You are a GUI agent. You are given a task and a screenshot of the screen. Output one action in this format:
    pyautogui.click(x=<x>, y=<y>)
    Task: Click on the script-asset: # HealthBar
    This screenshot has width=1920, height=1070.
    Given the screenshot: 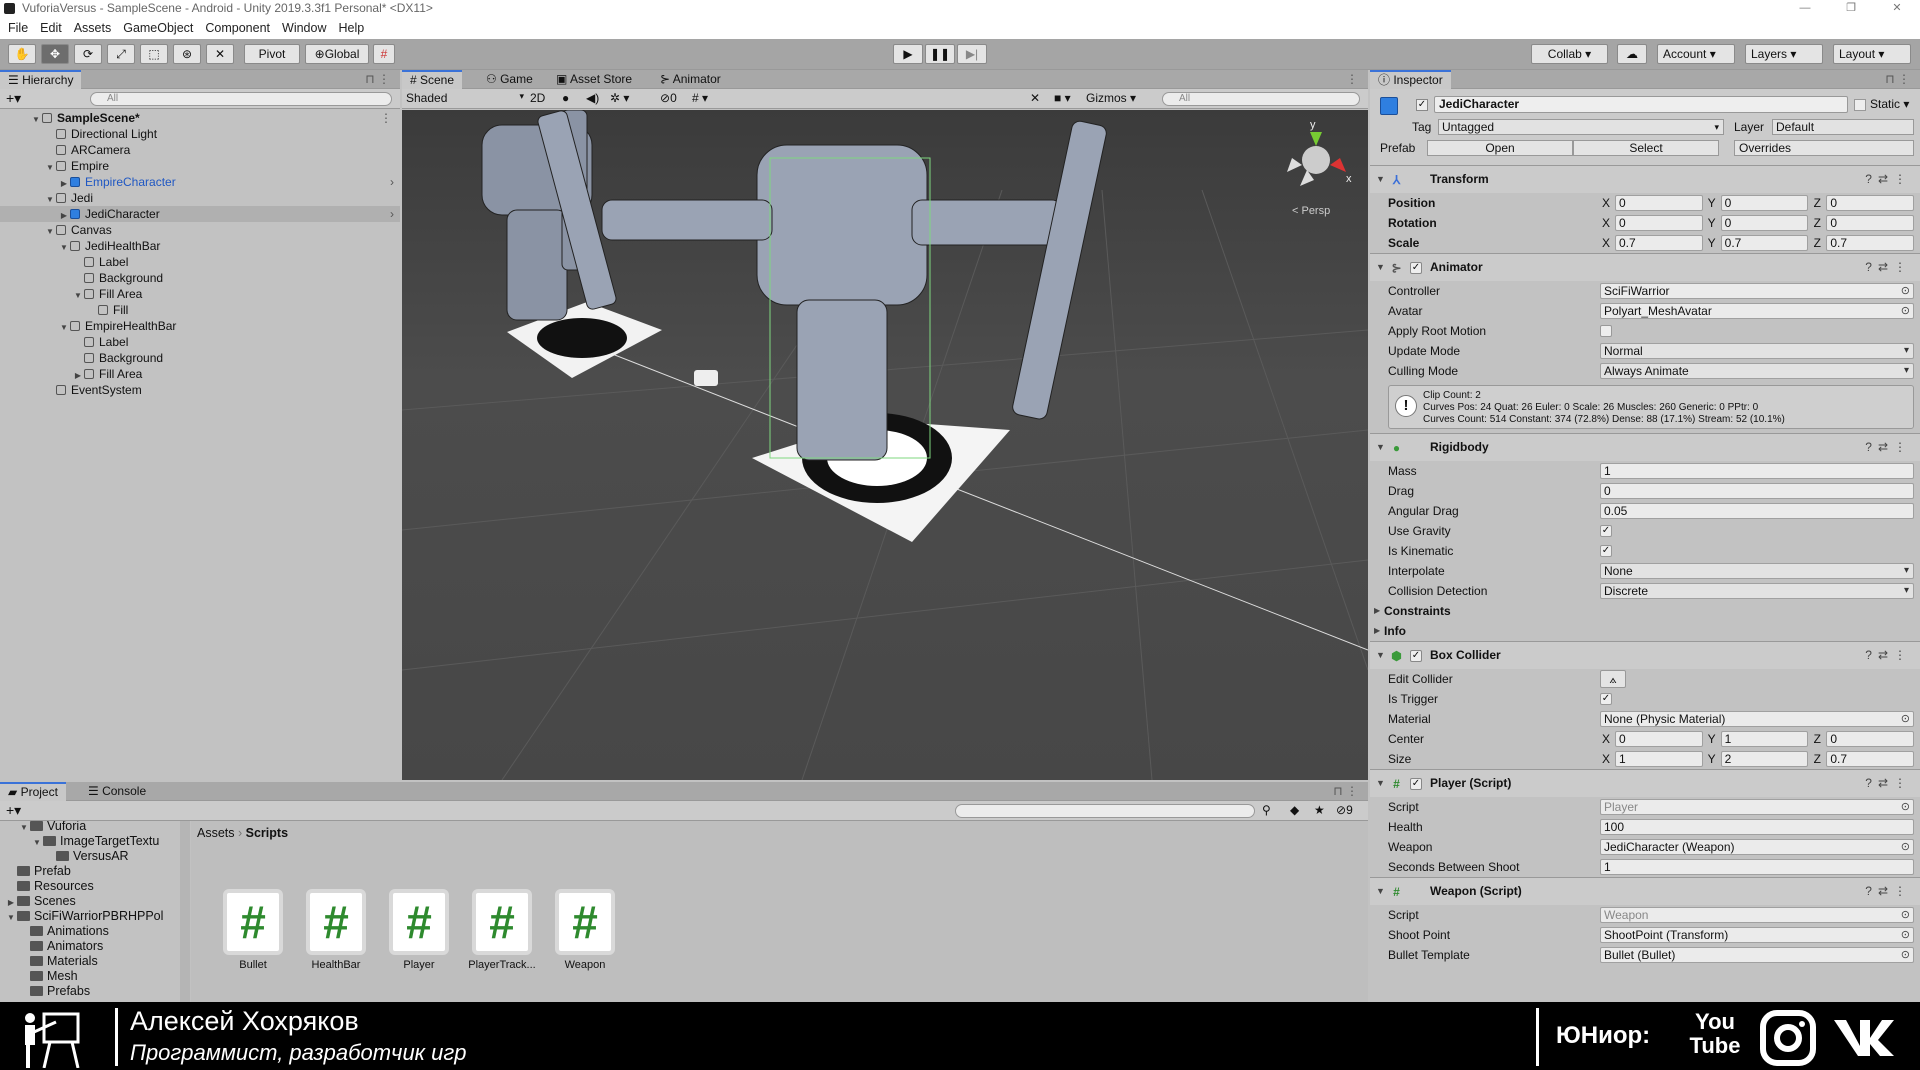 What is the action you would take?
    pyautogui.click(x=336, y=930)
    